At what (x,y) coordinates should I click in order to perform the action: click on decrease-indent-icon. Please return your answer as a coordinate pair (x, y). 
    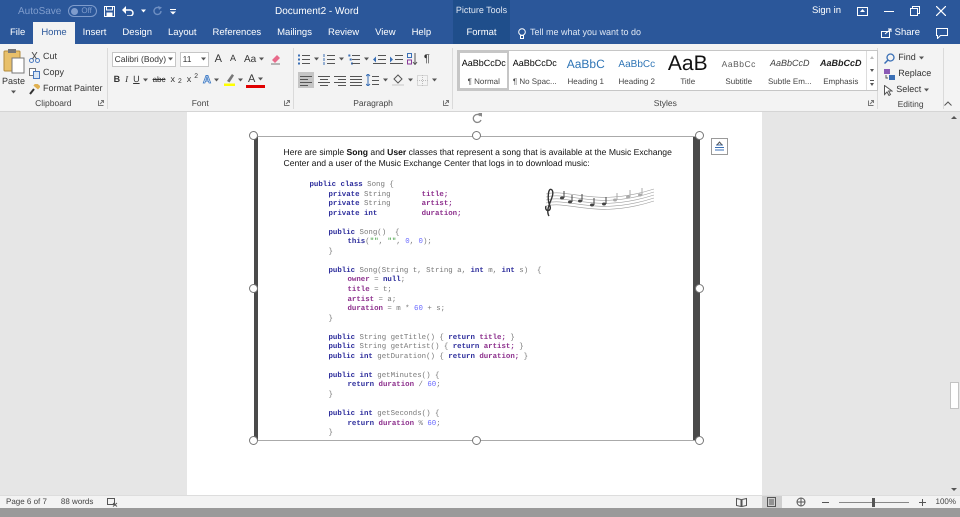
    Looking at the image, I should click on (379, 59).